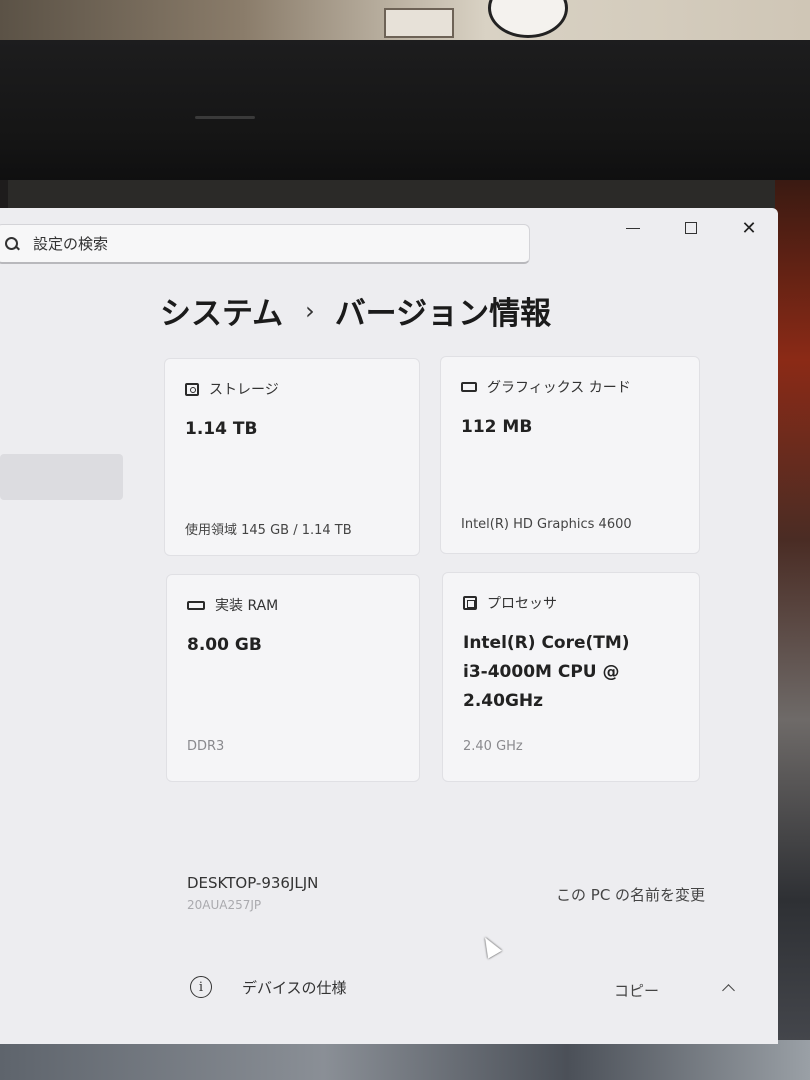  Describe the element at coordinates (224, 645) in the screenshot. I see `ram-value: 8.00 GB` at that location.